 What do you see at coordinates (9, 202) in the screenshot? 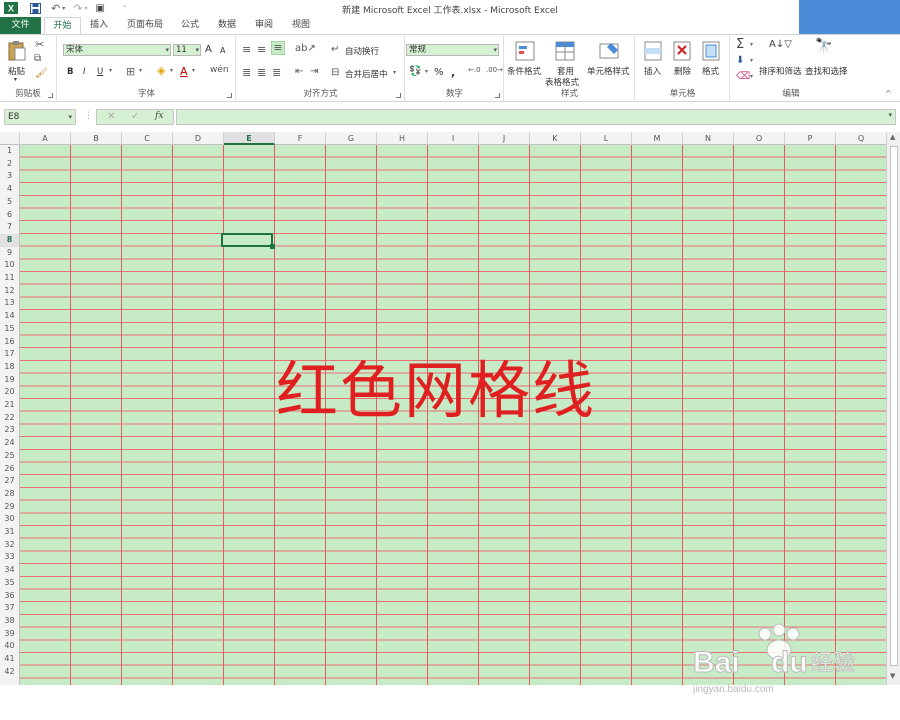
I see `row-header-5: 5` at bounding box center [9, 202].